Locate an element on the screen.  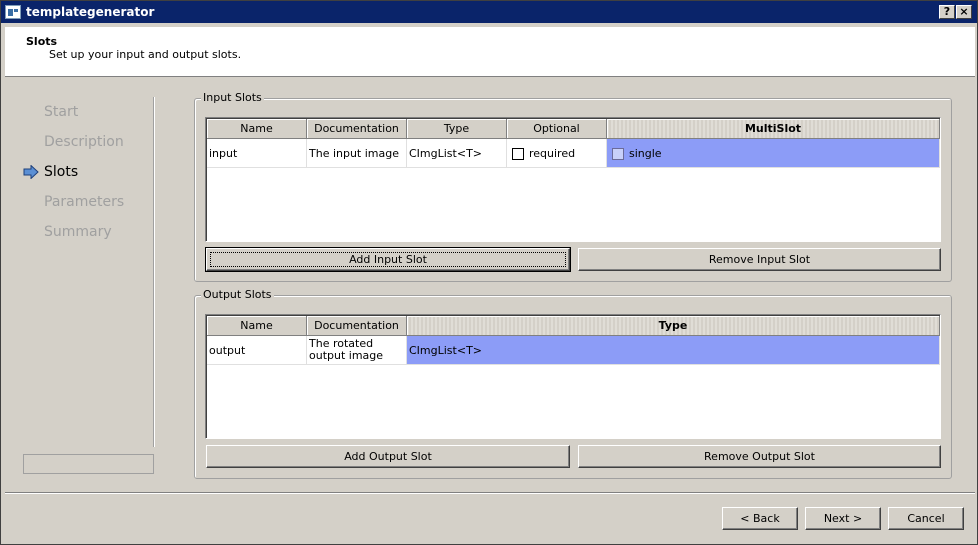
arrow-right-icon is located at coordinates (31, 172).